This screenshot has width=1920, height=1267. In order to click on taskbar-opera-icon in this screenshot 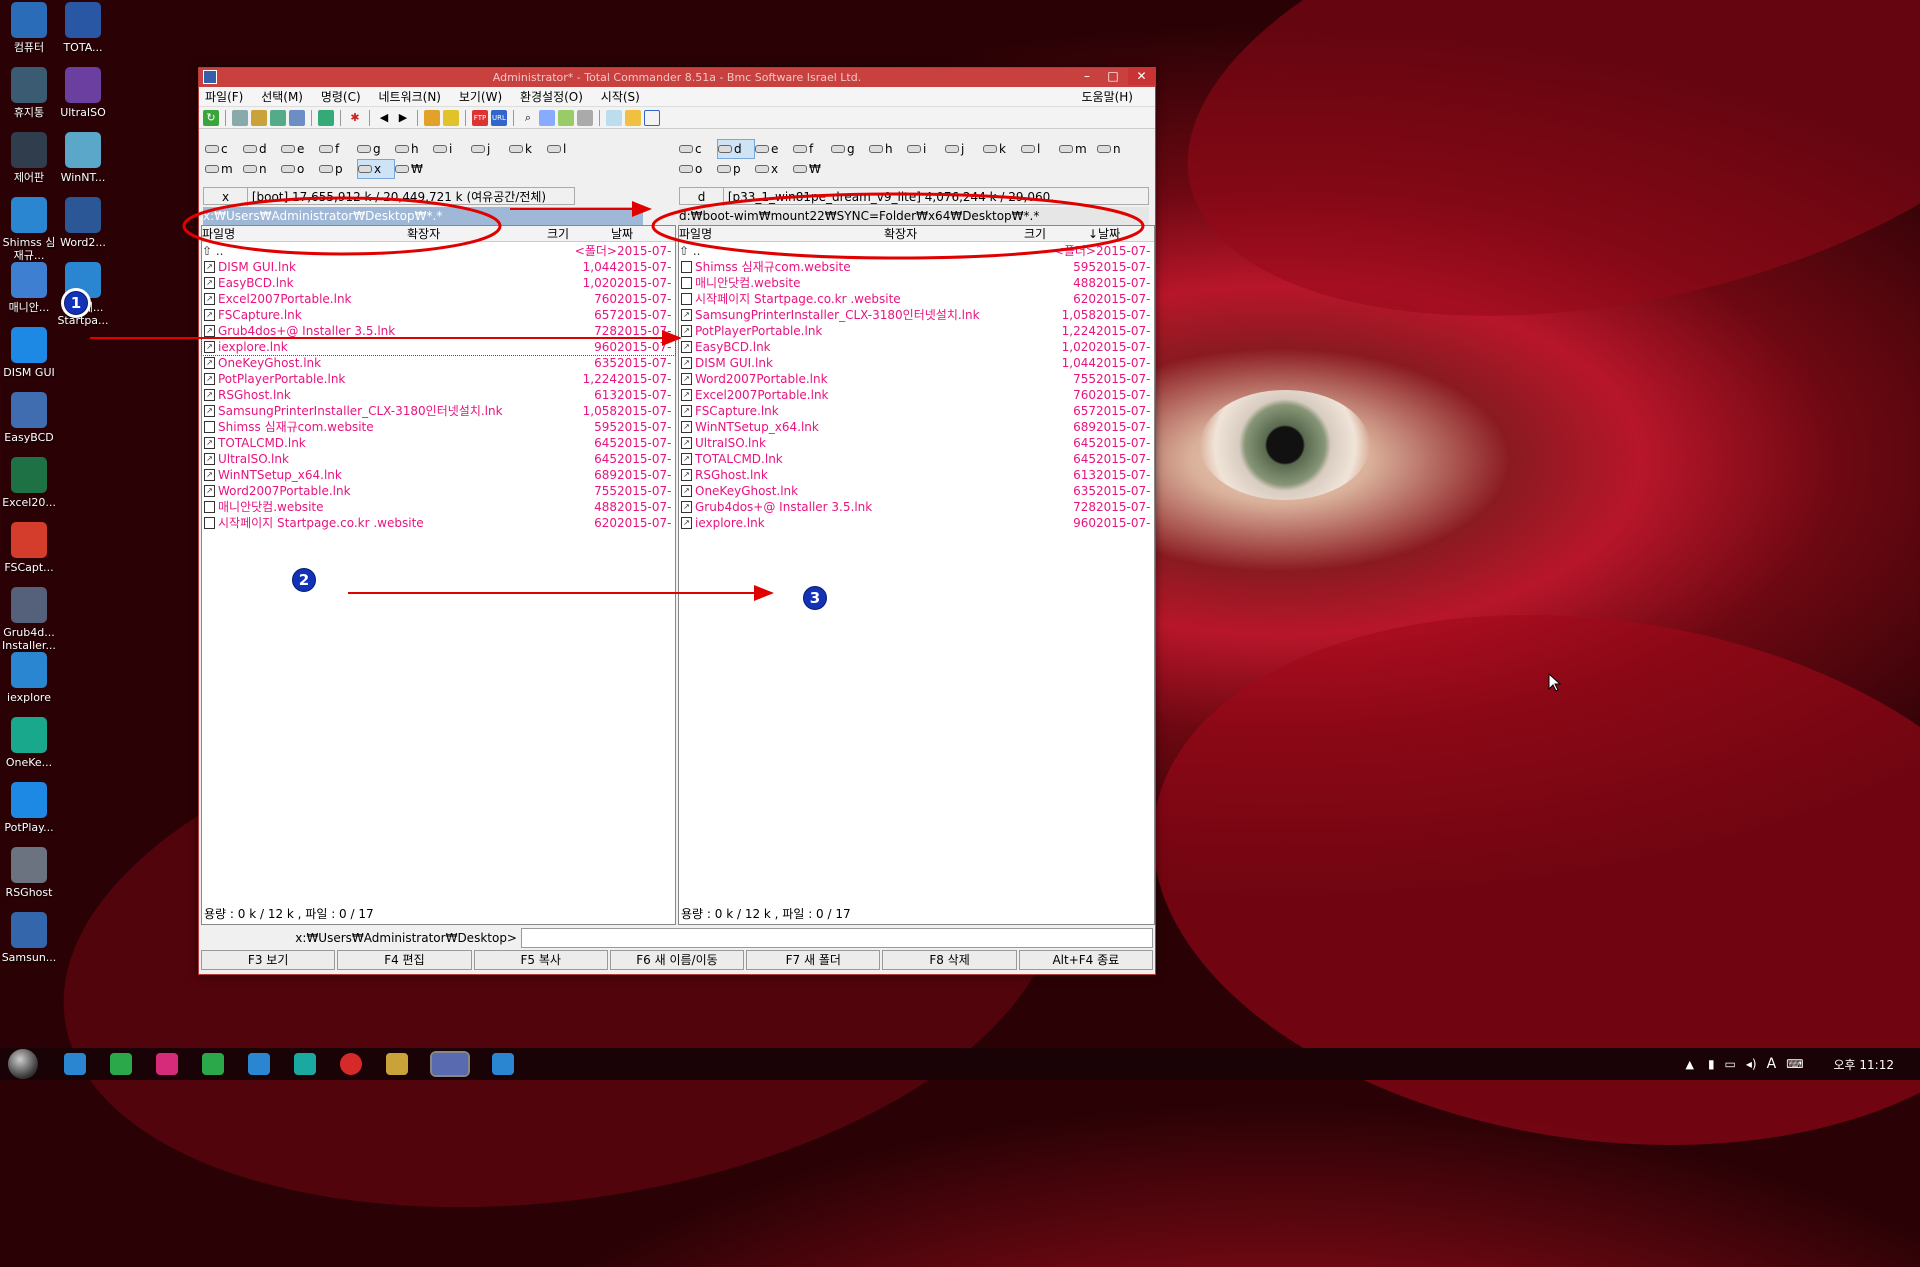, I will do `click(351, 1064)`.